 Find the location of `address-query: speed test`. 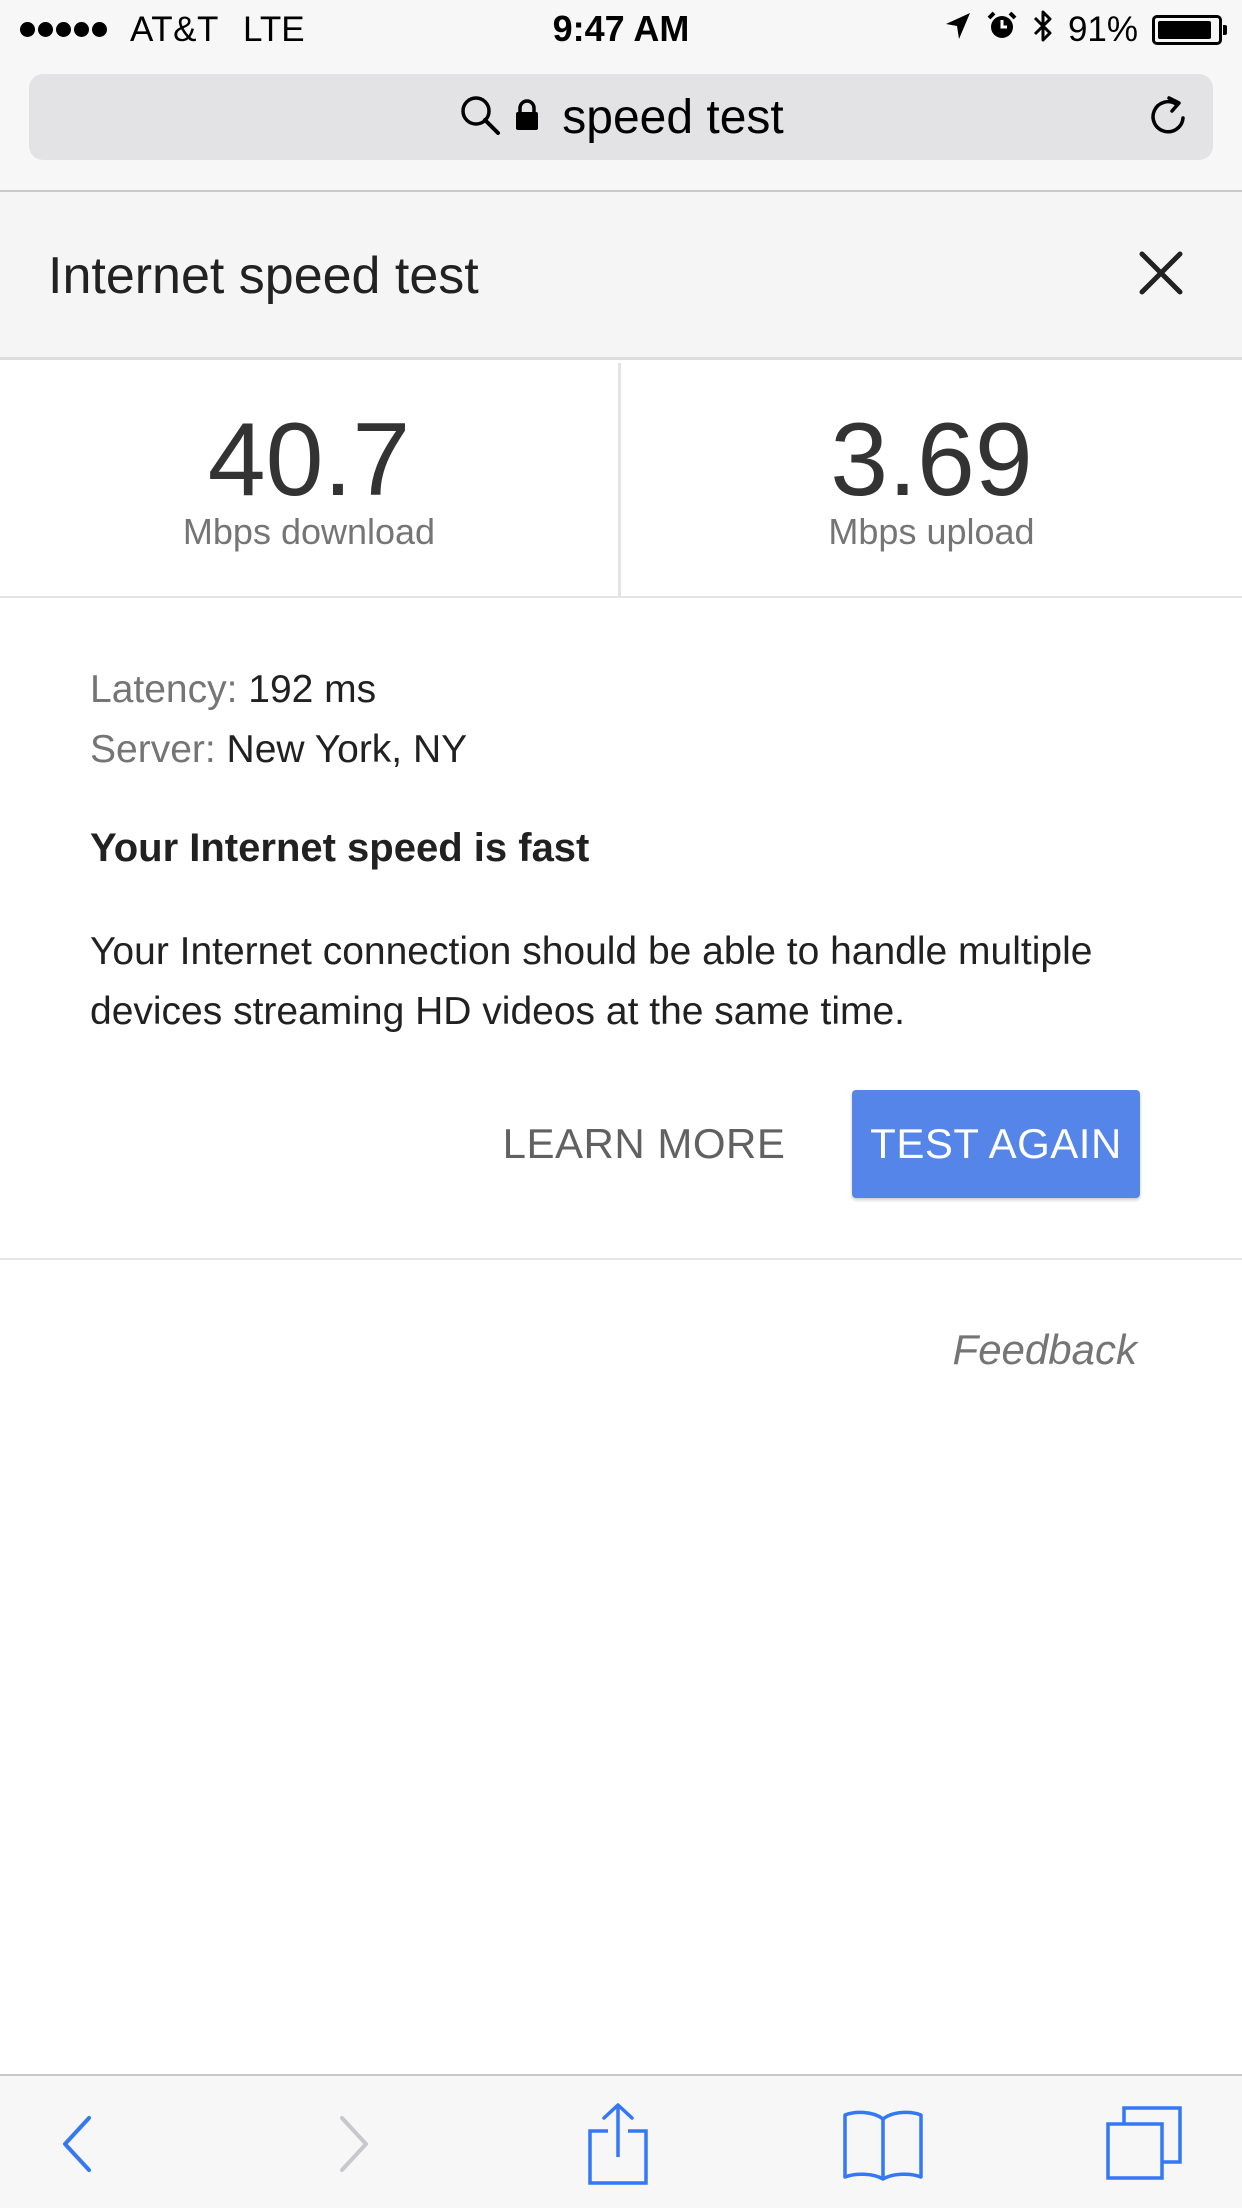

address-query: speed test is located at coordinates (673, 117).